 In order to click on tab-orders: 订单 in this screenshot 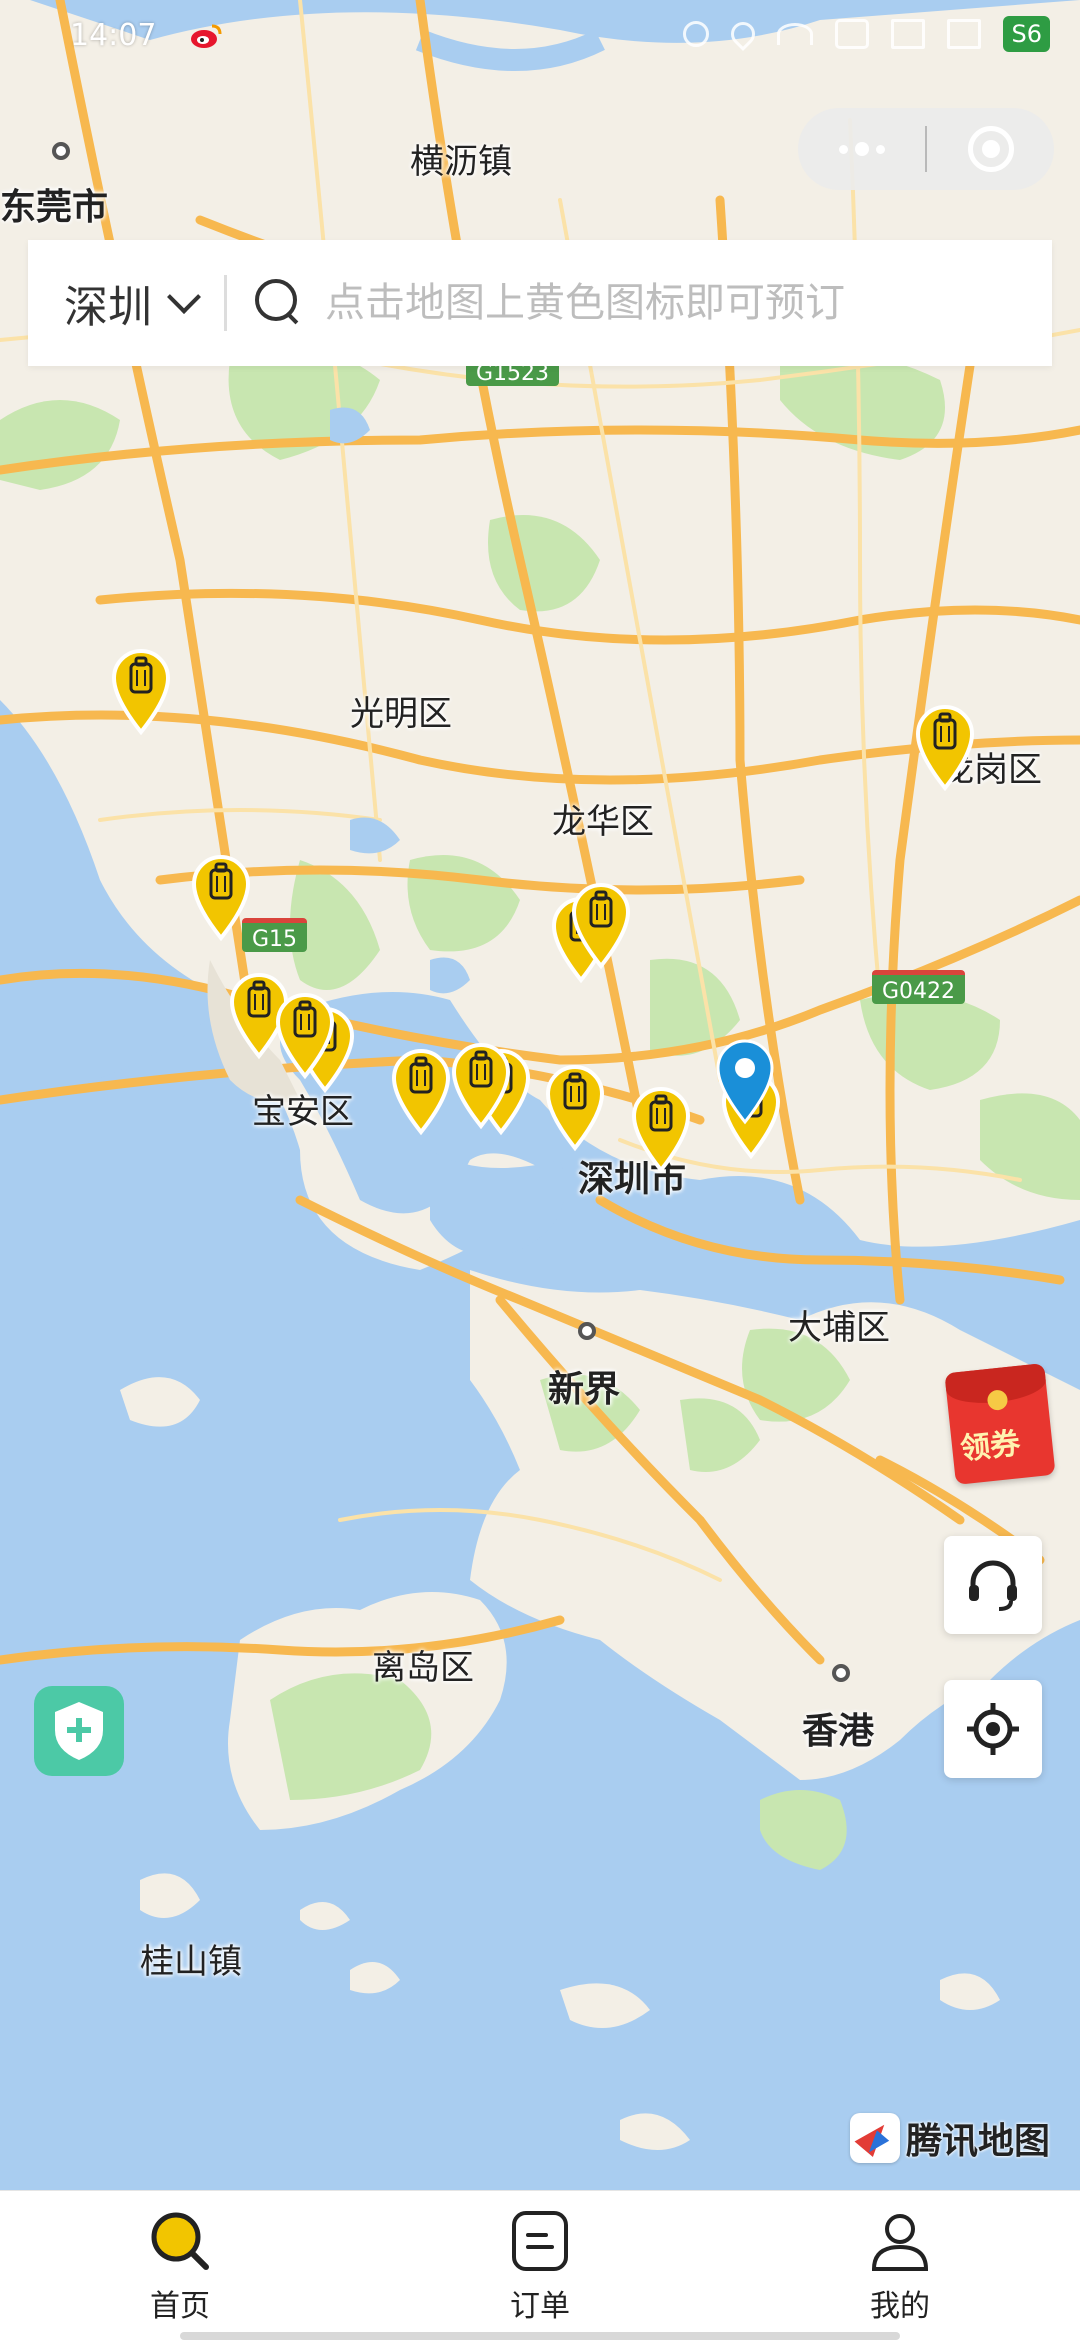, I will do `click(540, 2265)`.